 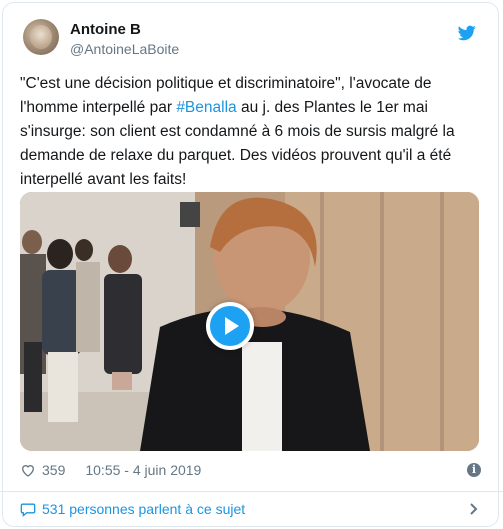 What do you see at coordinates (105, 29) in the screenshot?
I see `author-name: Antoine B` at bounding box center [105, 29].